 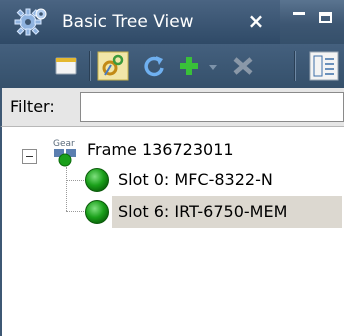 What do you see at coordinates (189, 66) in the screenshot?
I see `add-icon` at bounding box center [189, 66].